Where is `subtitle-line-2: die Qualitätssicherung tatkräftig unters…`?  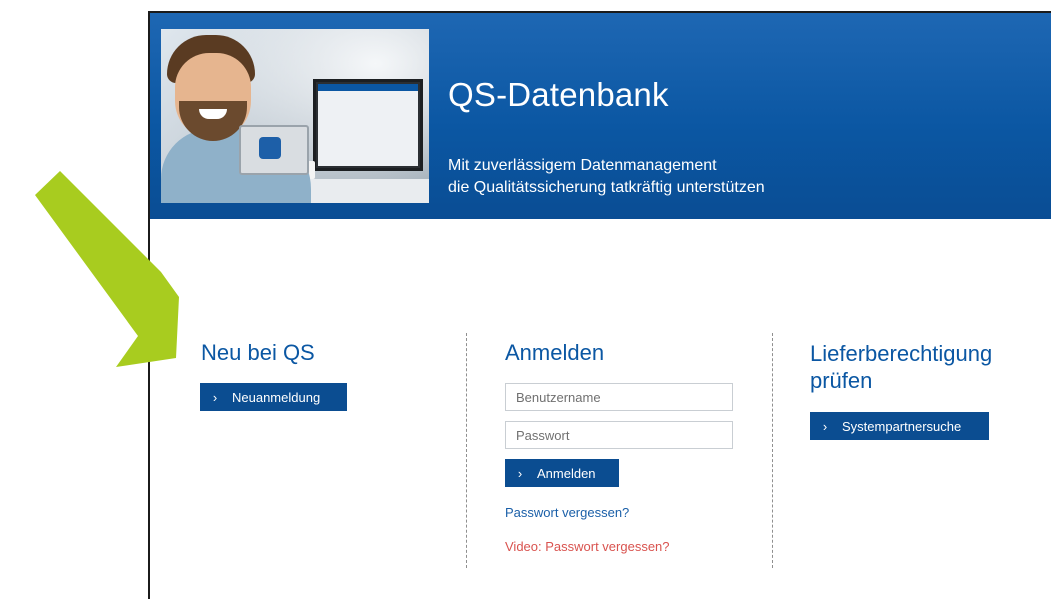 subtitle-line-2: die Qualitätssicherung tatkräftig unters… is located at coordinates (606, 187).